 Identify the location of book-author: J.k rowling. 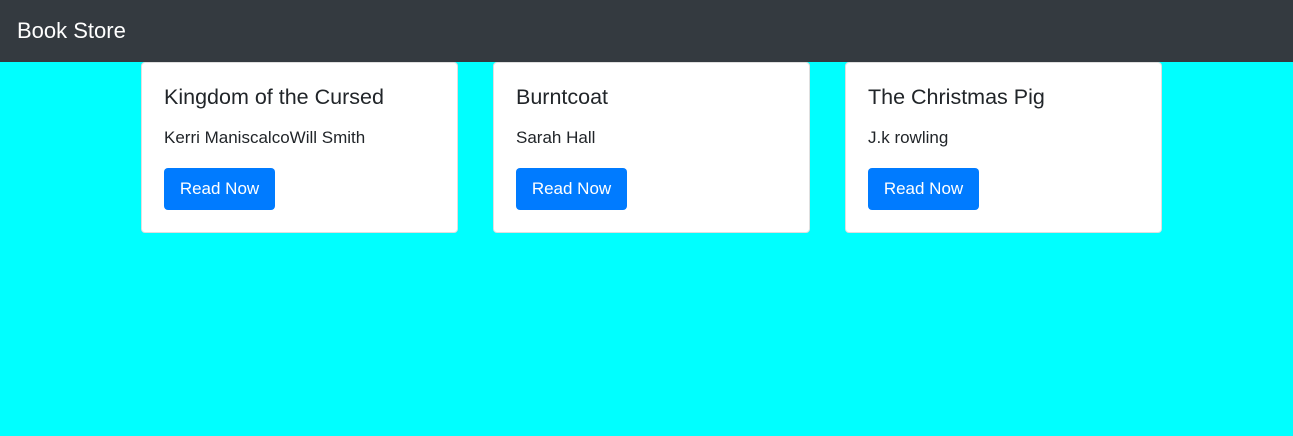
(908, 137).